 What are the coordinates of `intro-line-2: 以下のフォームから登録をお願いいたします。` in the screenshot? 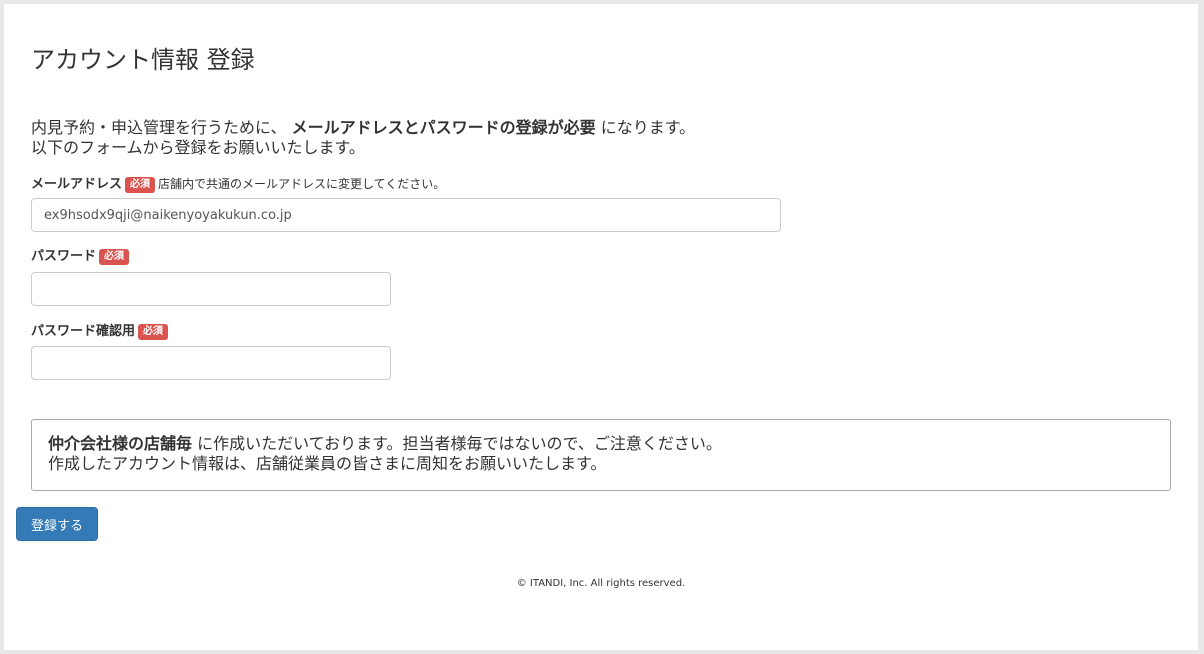 It's located at (198, 147).